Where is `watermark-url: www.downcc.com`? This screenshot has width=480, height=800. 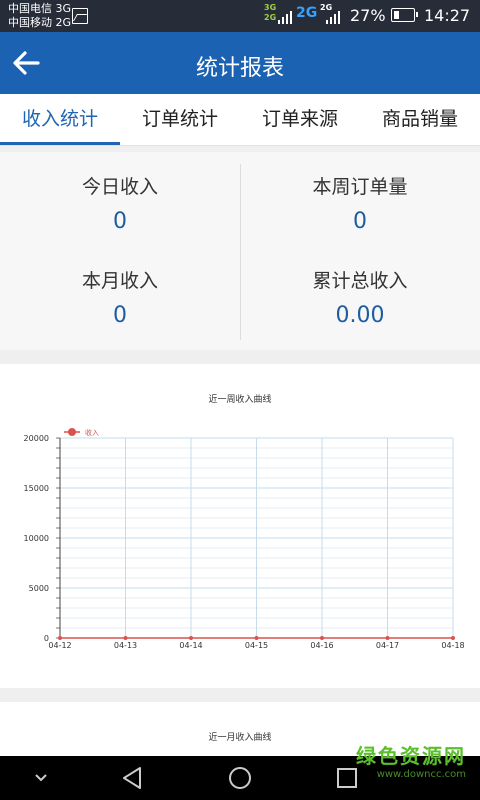 watermark-url: www.downcc.com is located at coordinates (421, 774).